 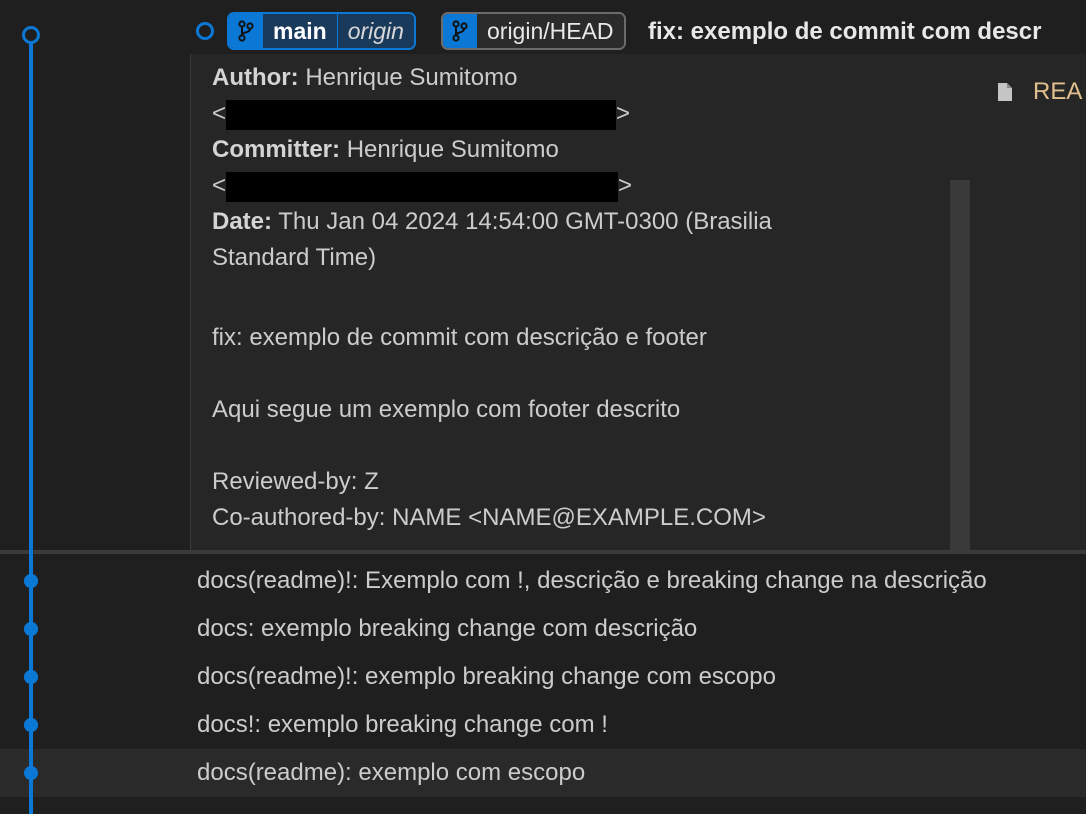 What do you see at coordinates (550, 31) in the screenshot?
I see `remote-ref-name: origin/HEAD` at bounding box center [550, 31].